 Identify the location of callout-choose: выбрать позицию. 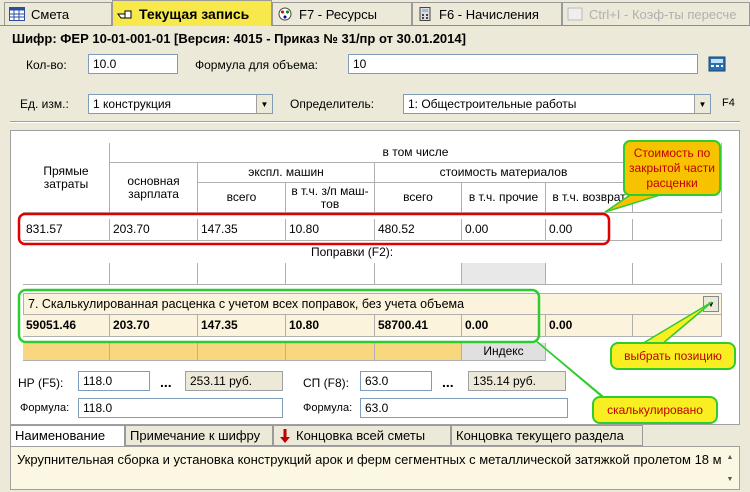
(673, 356).